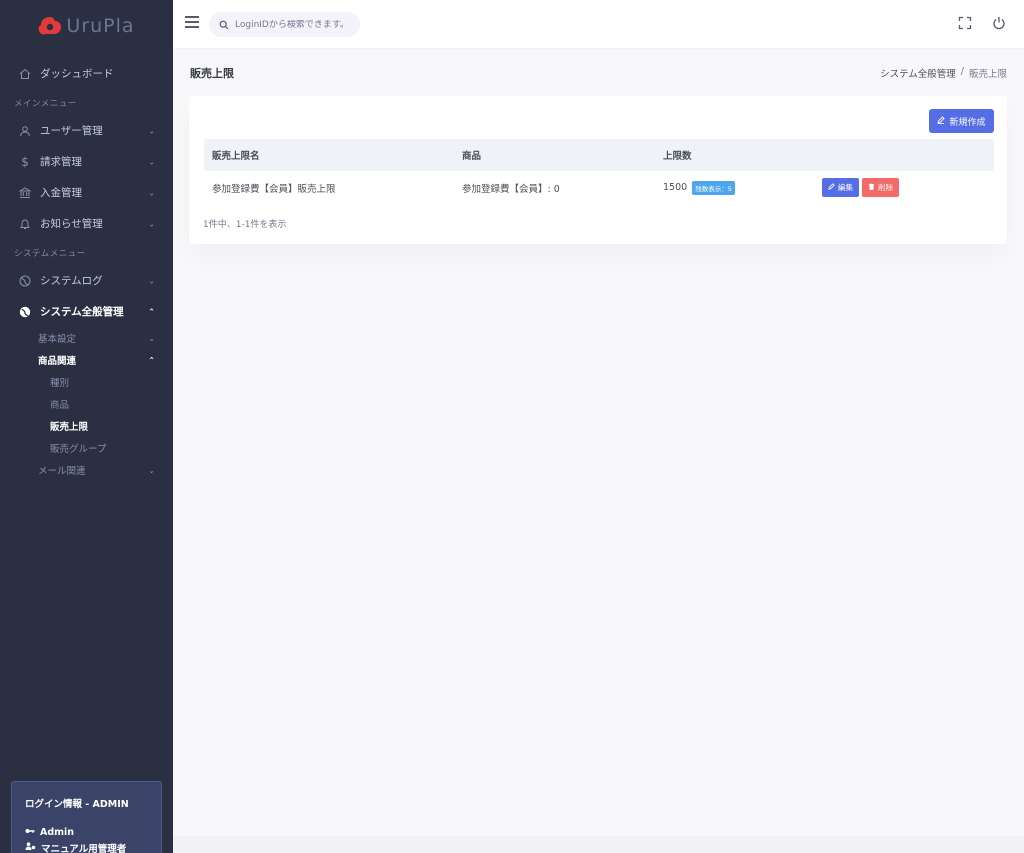  I want to click on footer, so click(598, 844).